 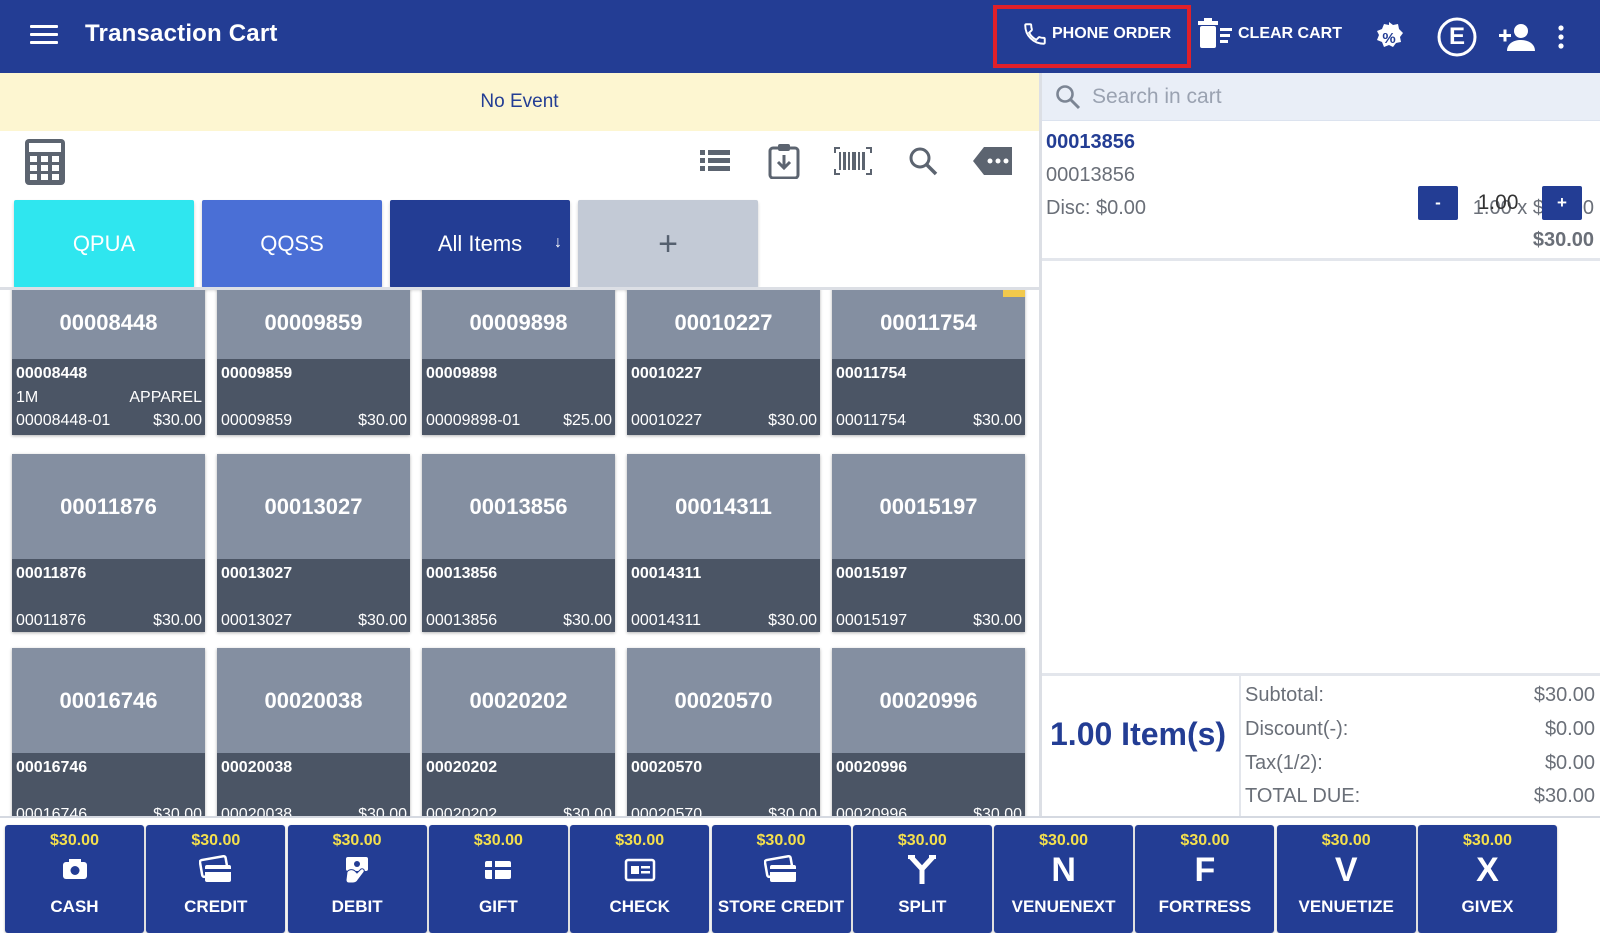 I want to click on menu-icon, so click(x=44, y=36).